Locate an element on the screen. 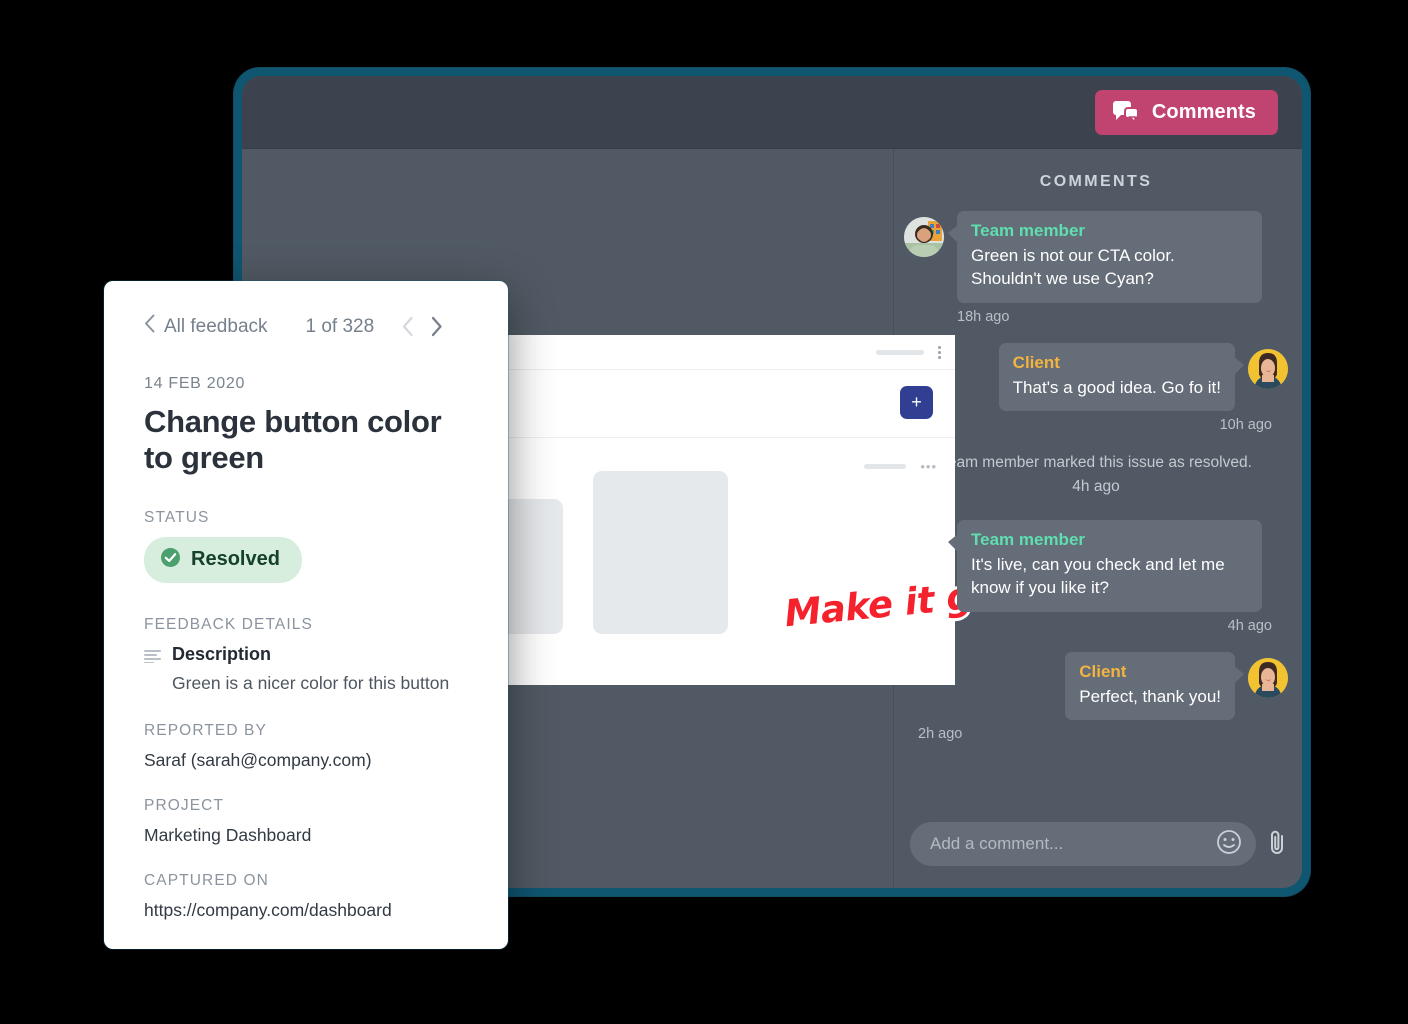 This screenshot has width=1408, height=1024. reported-by-value: Saraf (sarah@company.com) is located at coordinates (258, 759).